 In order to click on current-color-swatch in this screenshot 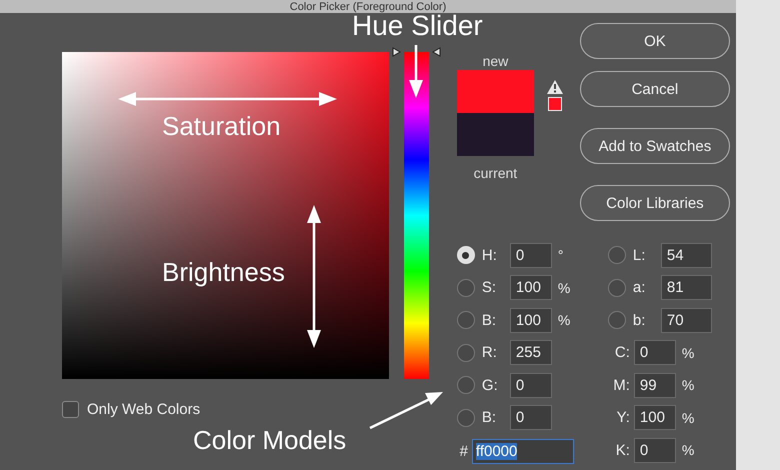, I will do `click(495, 134)`.